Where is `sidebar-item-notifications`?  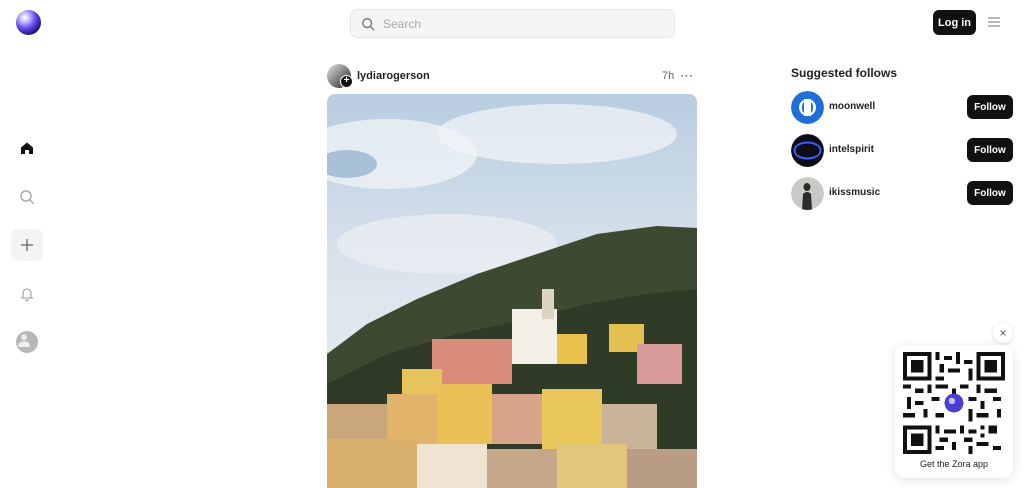
sidebar-item-notifications is located at coordinates (27, 294).